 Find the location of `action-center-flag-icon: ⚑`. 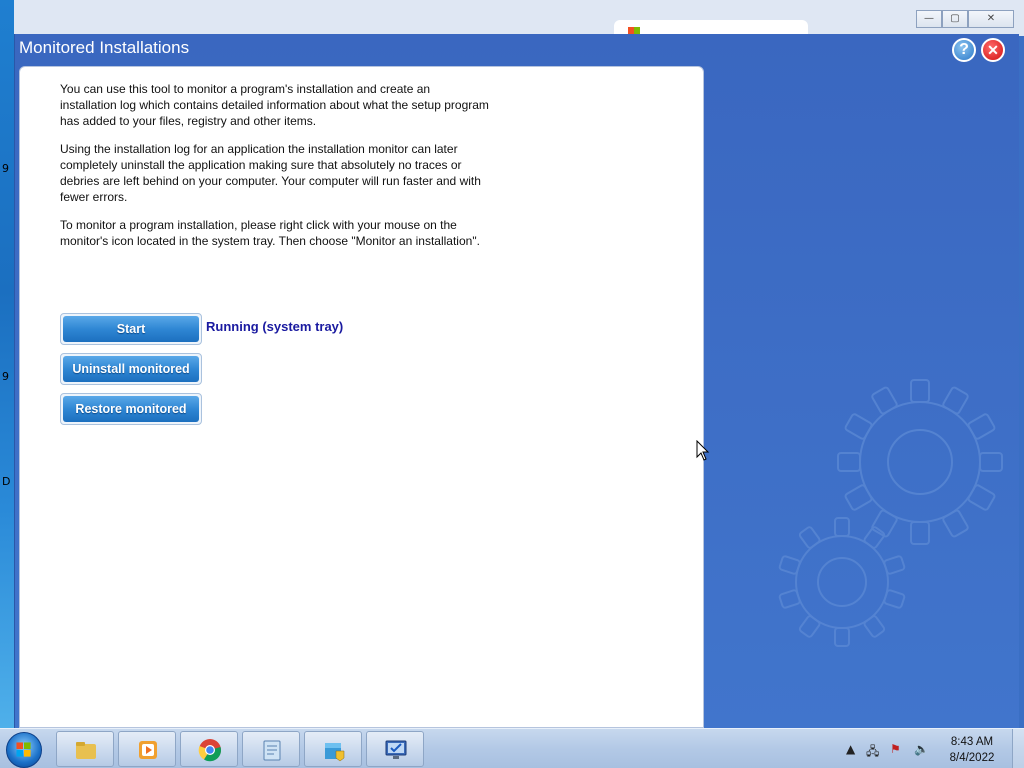

action-center-flag-icon: ⚑ is located at coordinates (895, 749).